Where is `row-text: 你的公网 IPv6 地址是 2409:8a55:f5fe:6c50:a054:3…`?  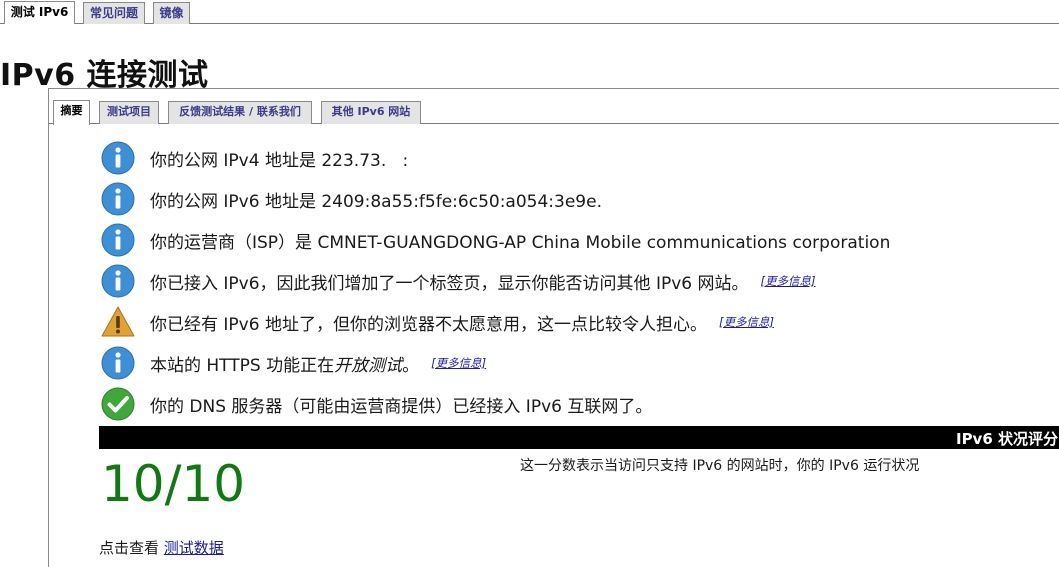 row-text: 你的公网 IPv6 地址是 2409:8a55:f5fe:6c50:a054:3… is located at coordinates (395, 201).